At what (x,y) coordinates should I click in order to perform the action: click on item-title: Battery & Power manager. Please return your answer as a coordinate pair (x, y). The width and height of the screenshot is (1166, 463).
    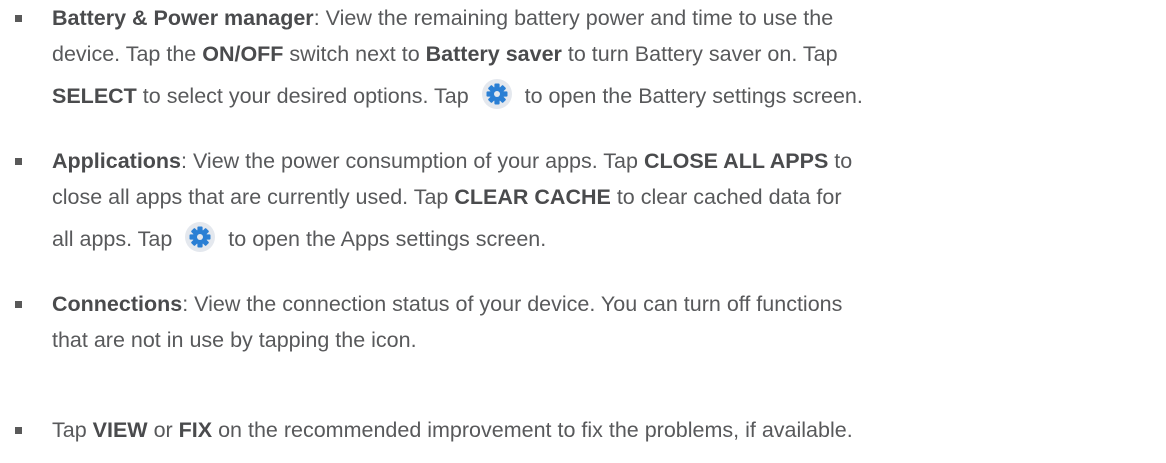
    Looking at the image, I should click on (183, 18).